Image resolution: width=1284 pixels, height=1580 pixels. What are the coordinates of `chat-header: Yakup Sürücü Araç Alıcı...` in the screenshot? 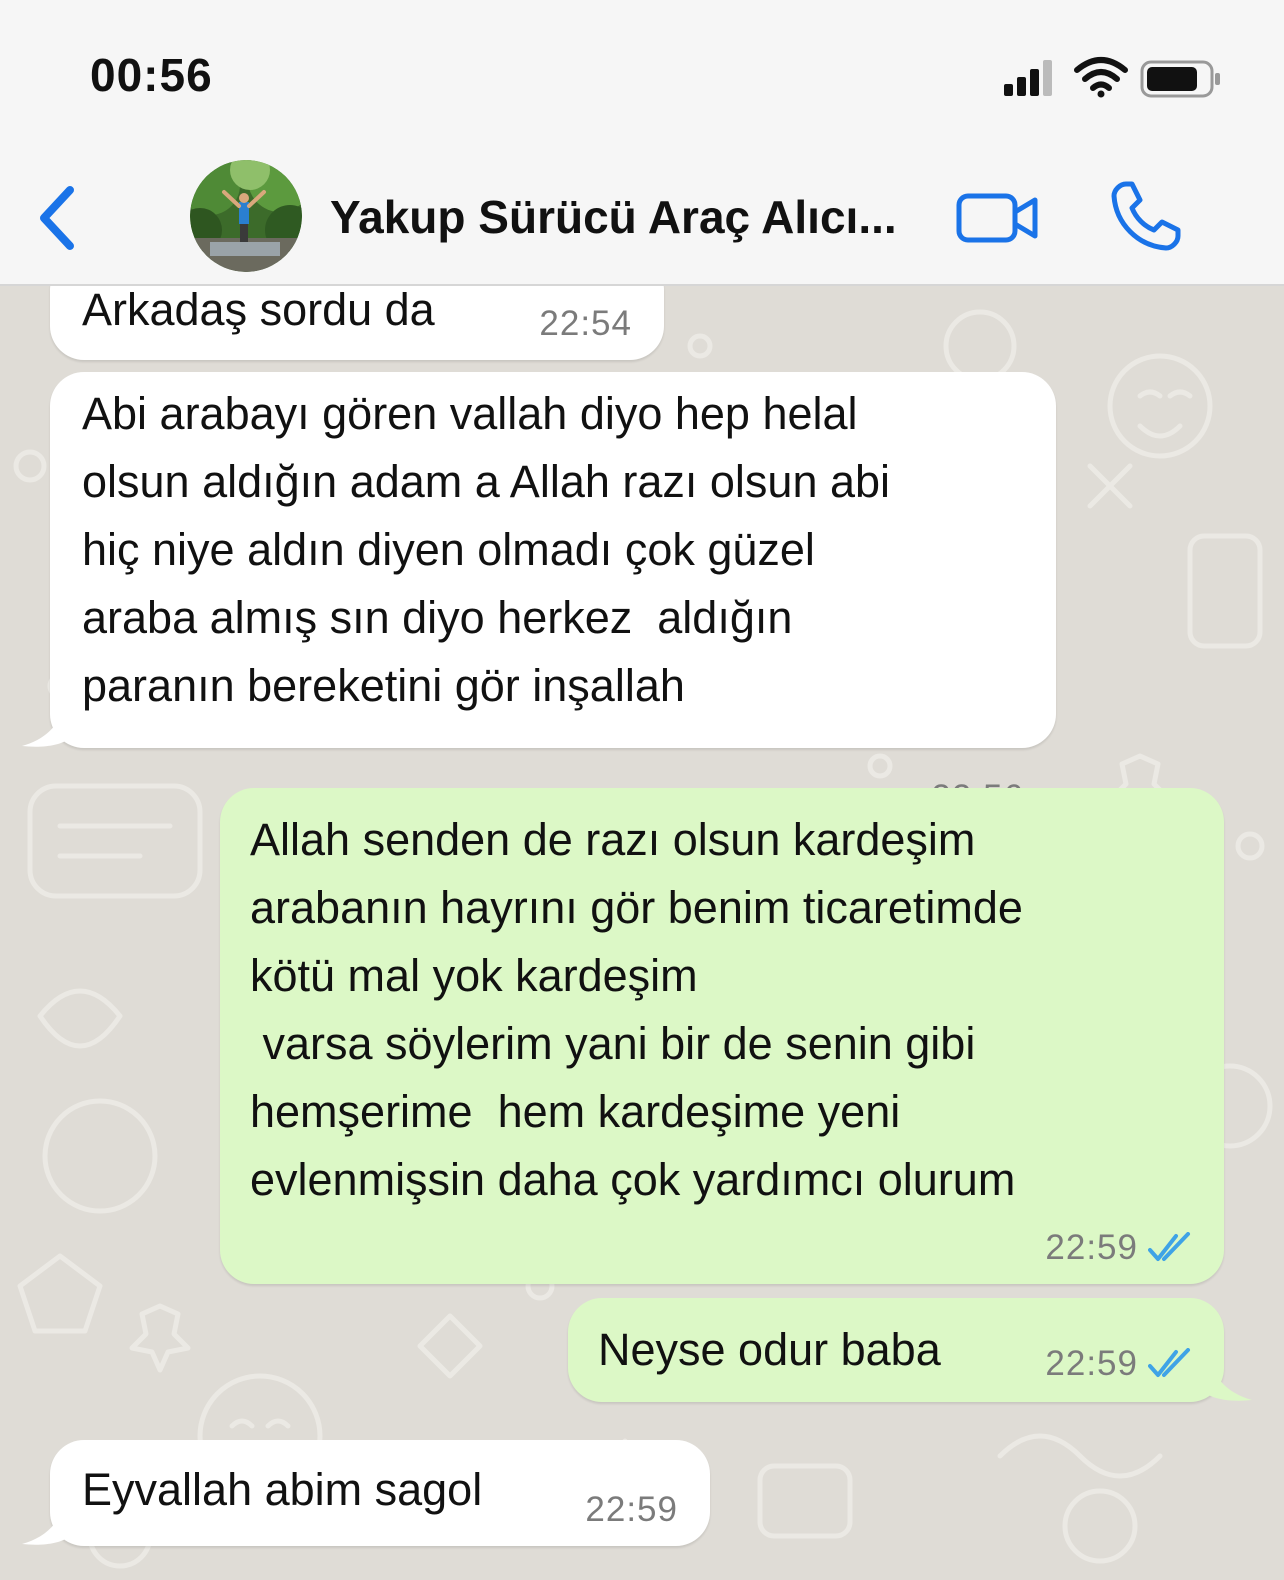 It's located at (642, 218).